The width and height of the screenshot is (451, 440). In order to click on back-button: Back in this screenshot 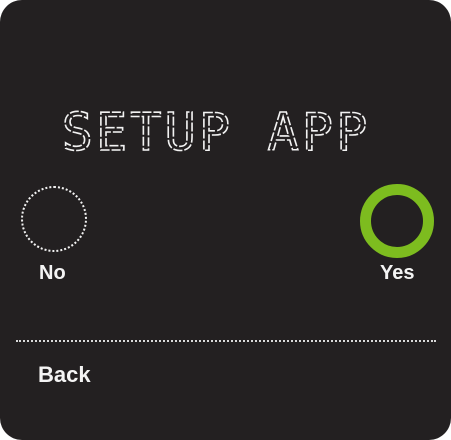, I will do `click(64, 375)`.